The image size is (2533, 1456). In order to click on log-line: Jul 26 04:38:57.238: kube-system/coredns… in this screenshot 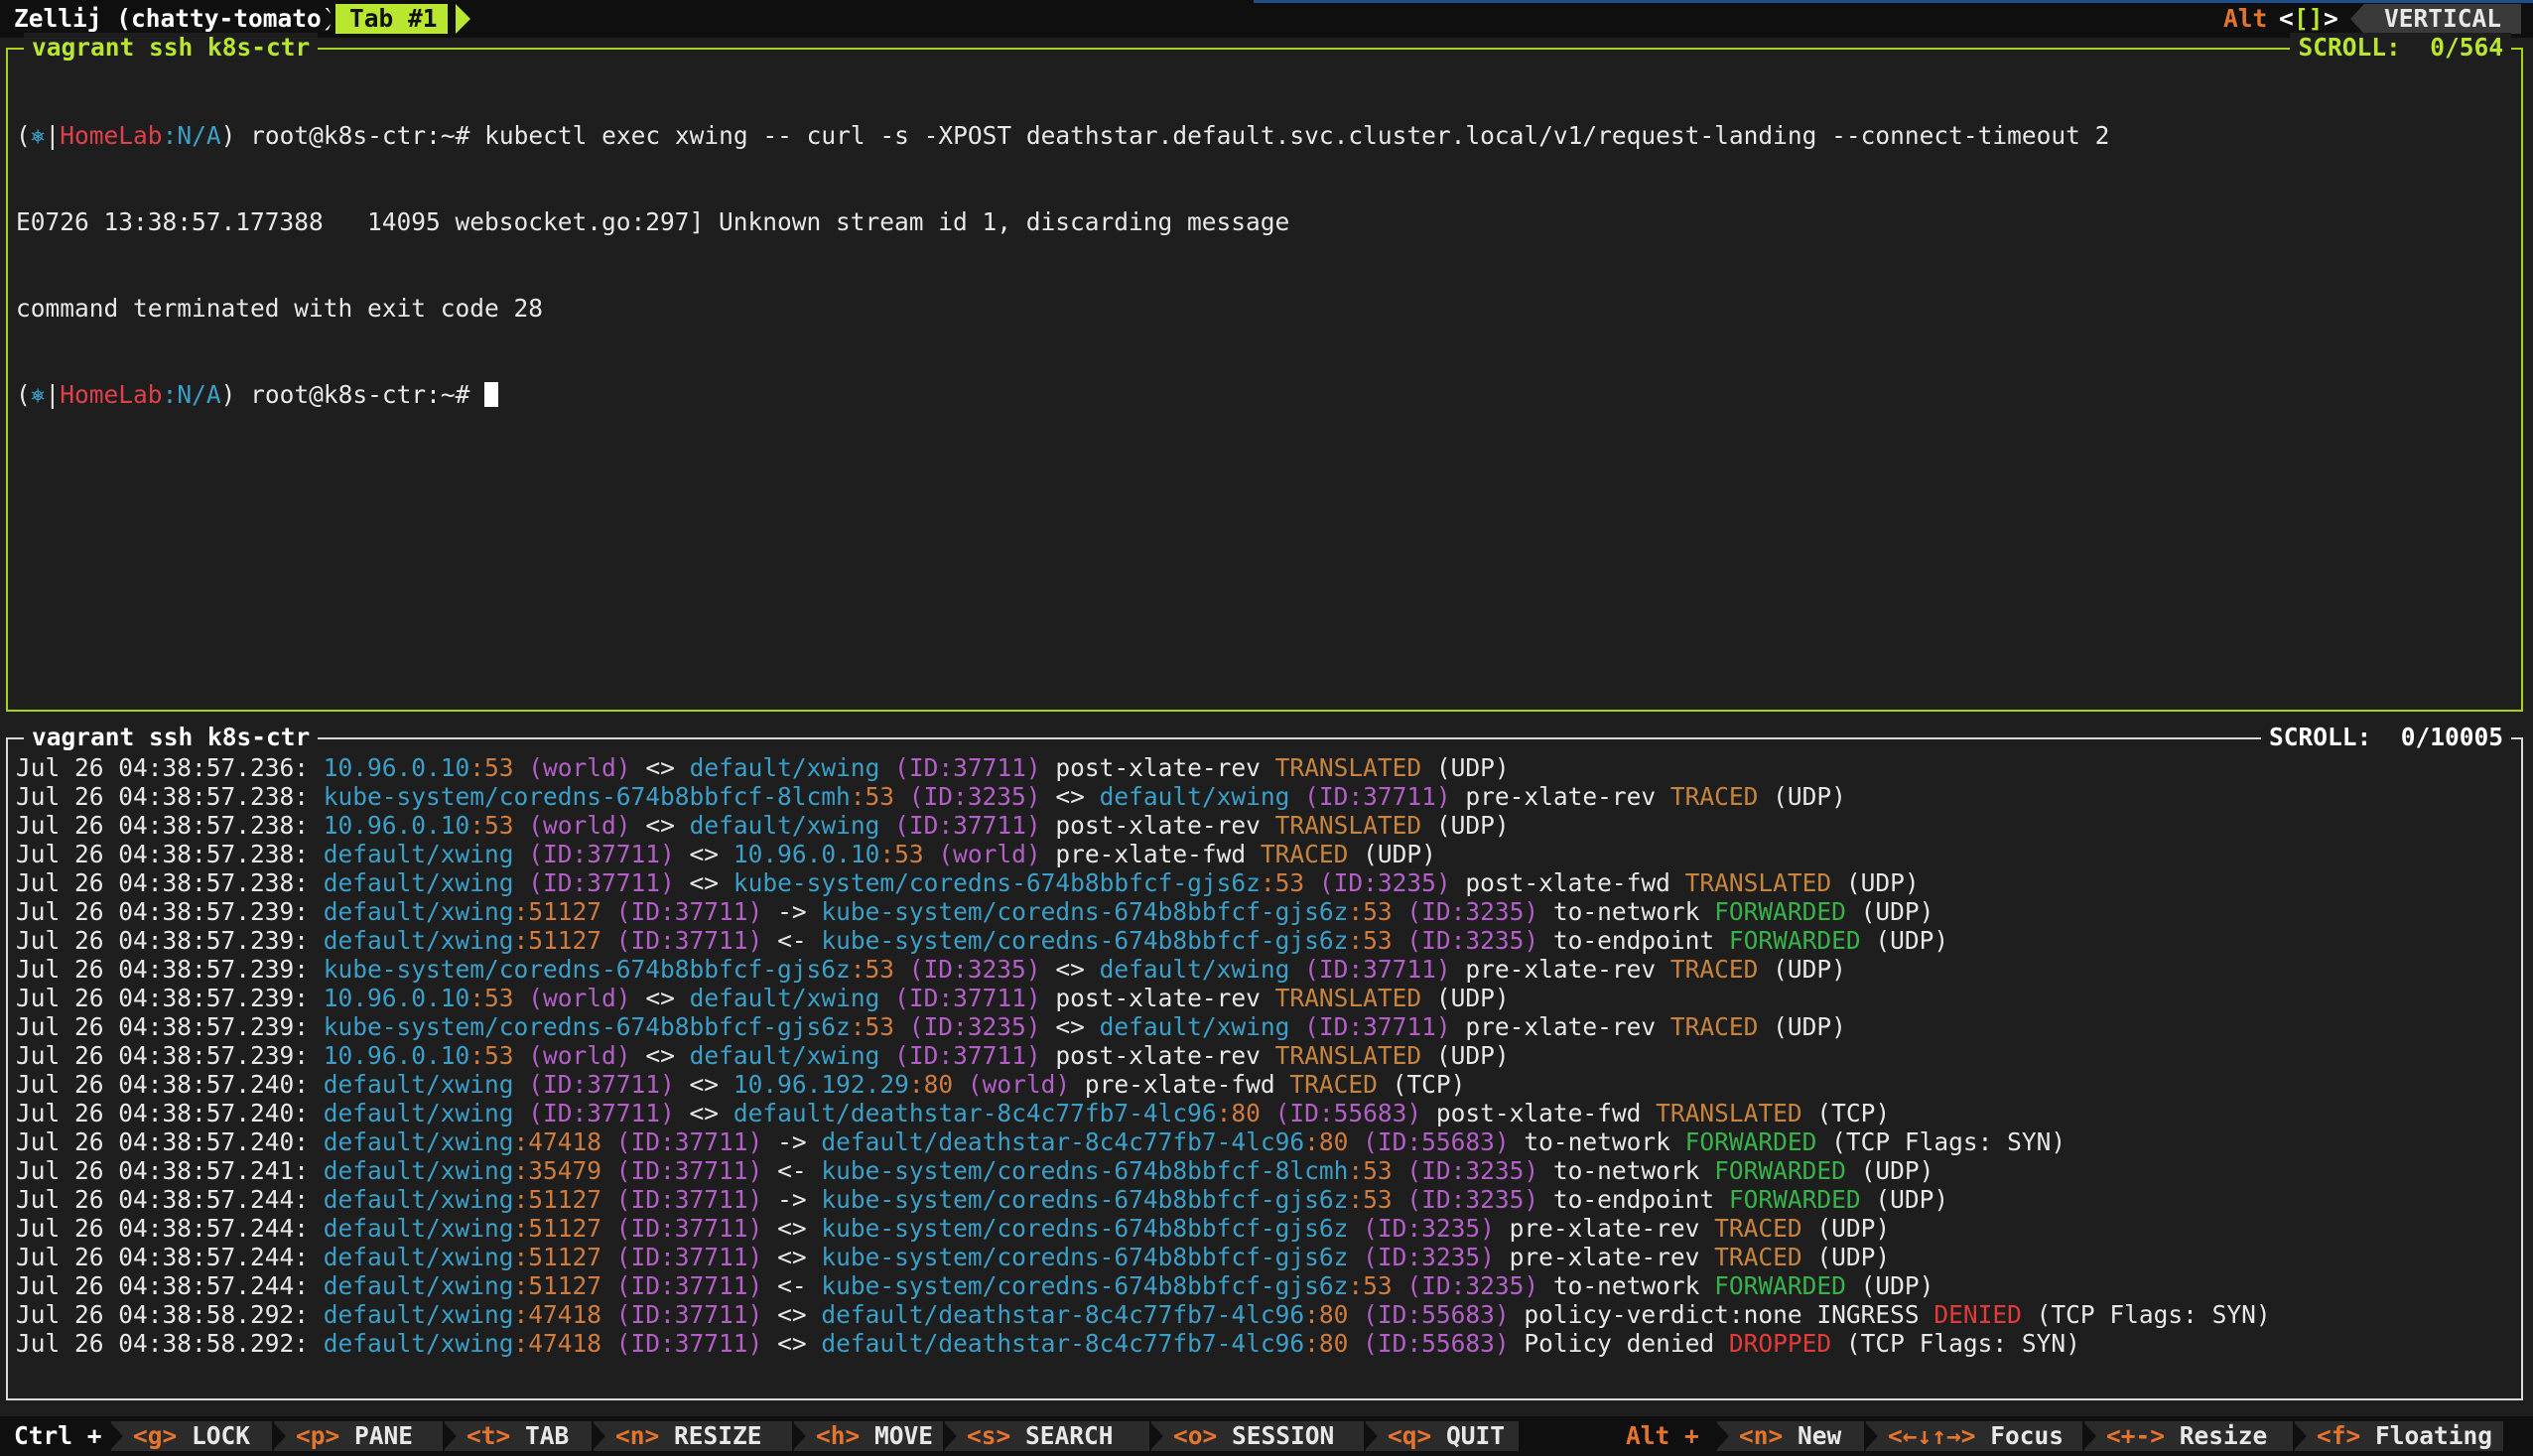, I will do `click(1264, 796)`.